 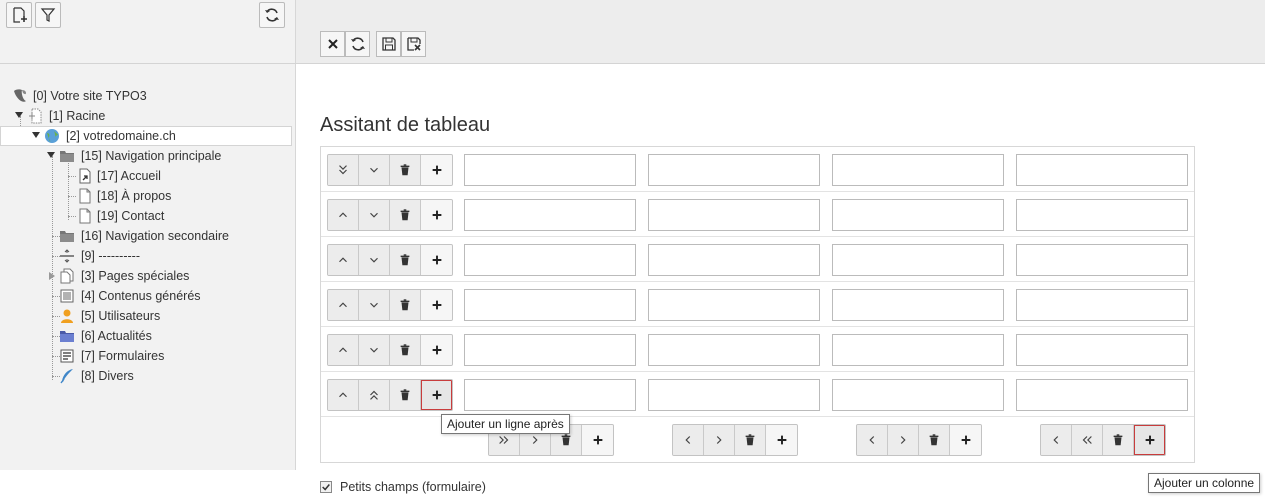 What do you see at coordinates (148, 276) in the screenshot?
I see `tree-node-pages-speciales: [3] Pages spéciales` at bounding box center [148, 276].